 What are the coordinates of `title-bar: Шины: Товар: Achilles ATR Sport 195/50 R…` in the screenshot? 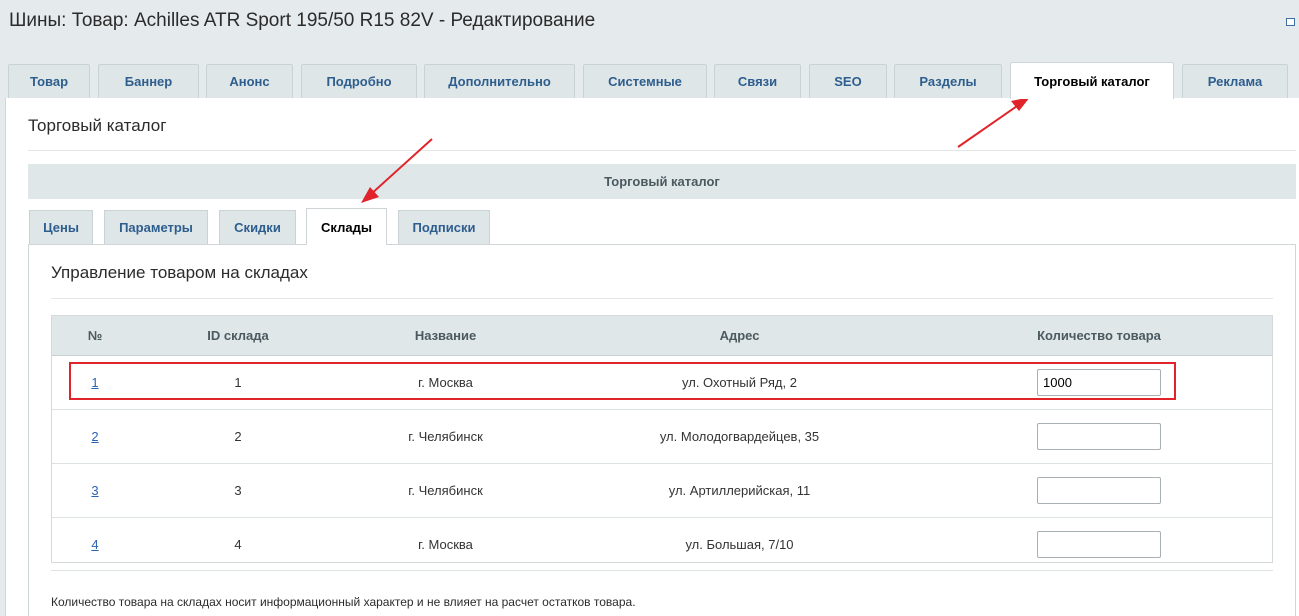 It's located at (649, 23).